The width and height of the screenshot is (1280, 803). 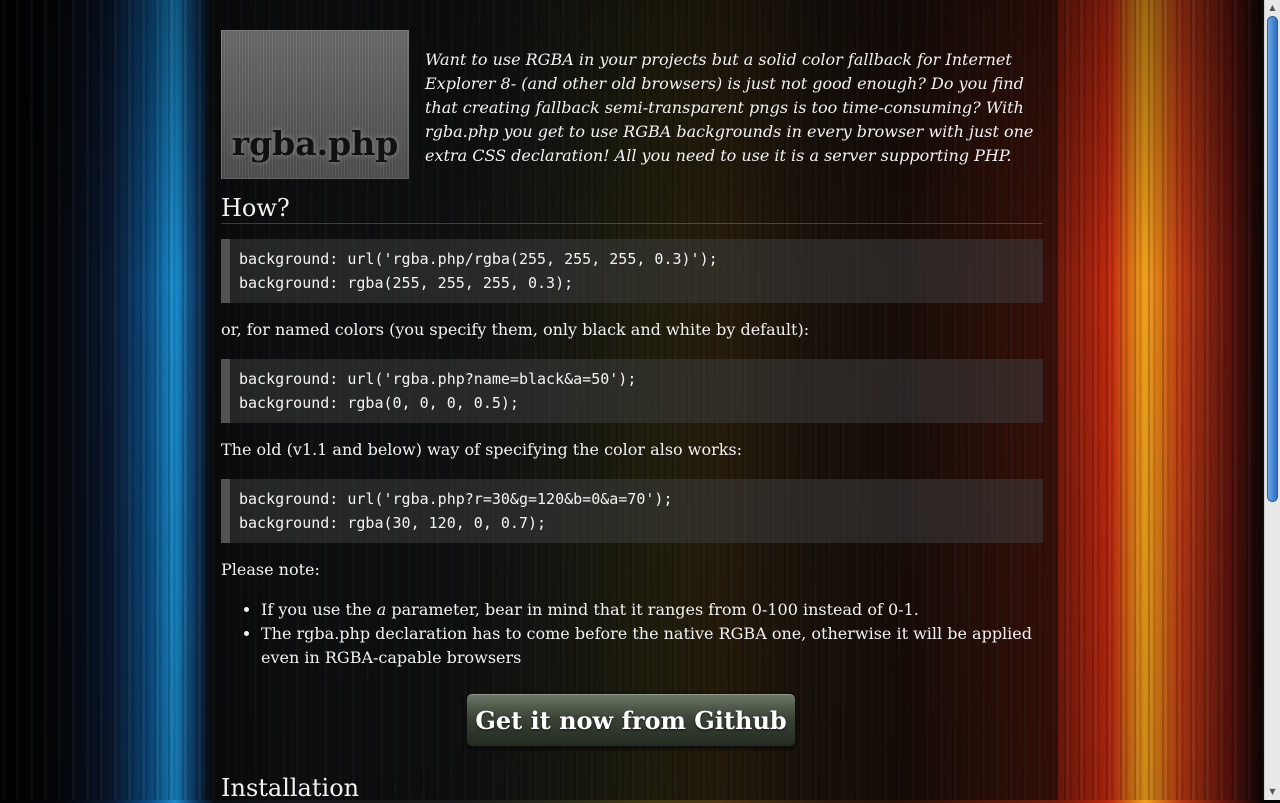 What do you see at coordinates (406, 283) in the screenshot?
I see `code-line: background: rgba(255, 255, 255, 0.3);` at bounding box center [406, 283].